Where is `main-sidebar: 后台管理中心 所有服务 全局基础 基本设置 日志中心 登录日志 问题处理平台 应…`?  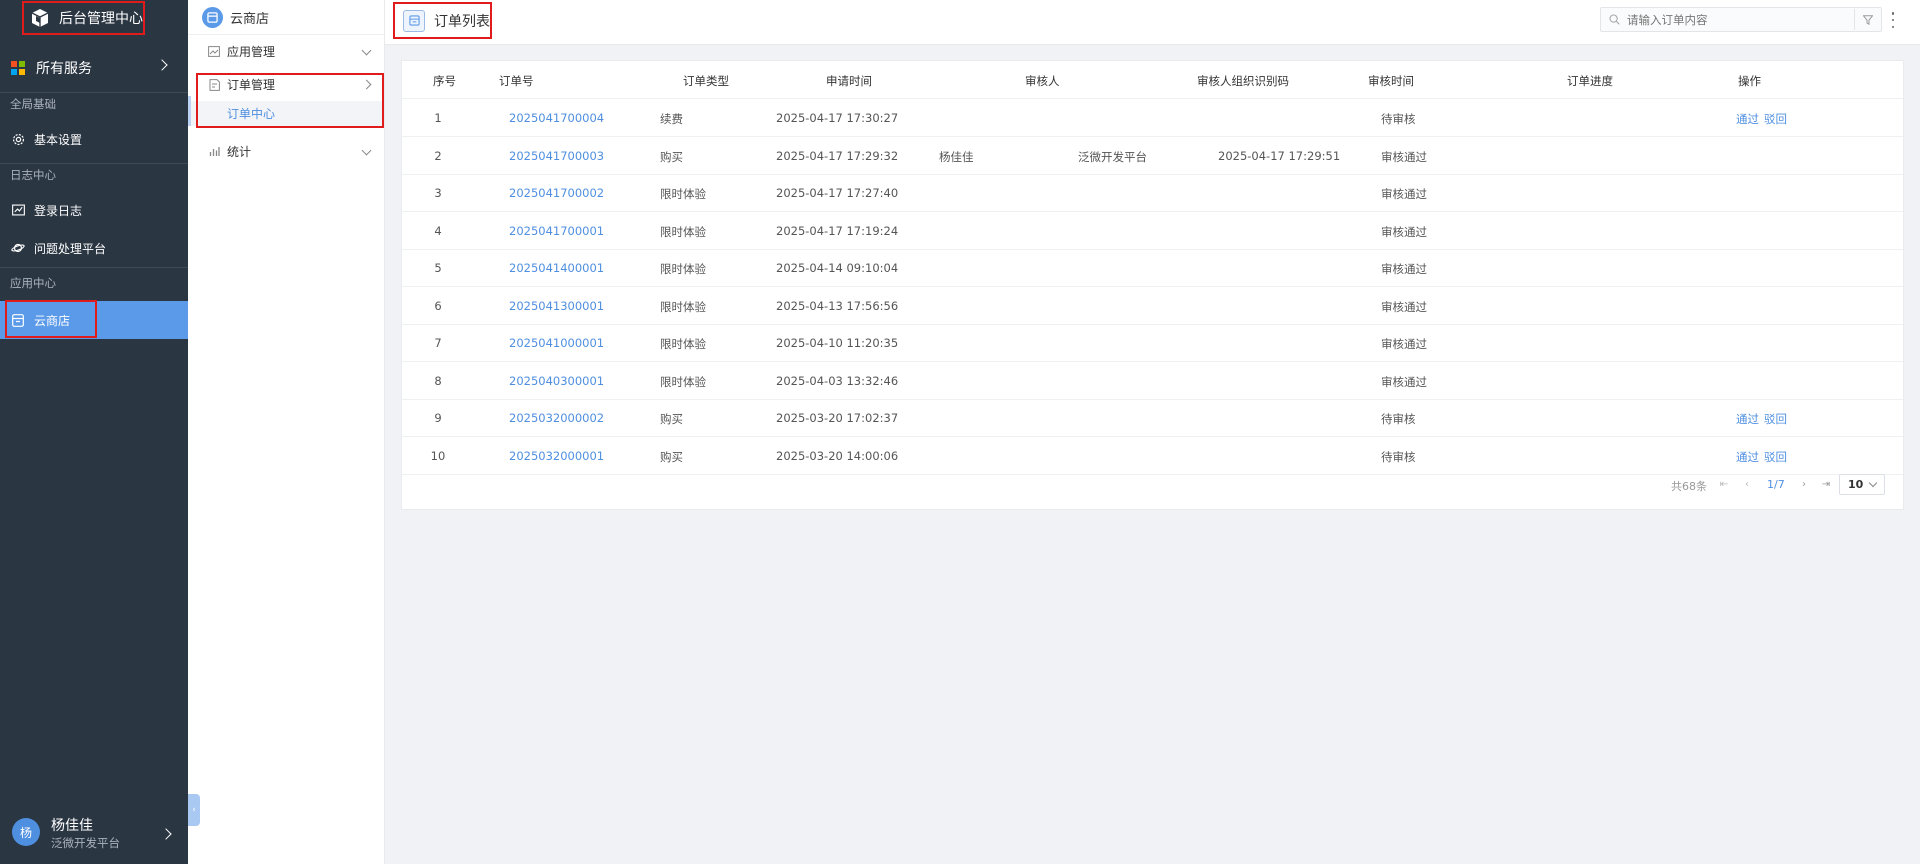 main-sidebar: 后台管理中心 所有服务 全局基础 基本设置 日志中心 登录日志 问题处理平台 应… is located at coordinates (94, 432).